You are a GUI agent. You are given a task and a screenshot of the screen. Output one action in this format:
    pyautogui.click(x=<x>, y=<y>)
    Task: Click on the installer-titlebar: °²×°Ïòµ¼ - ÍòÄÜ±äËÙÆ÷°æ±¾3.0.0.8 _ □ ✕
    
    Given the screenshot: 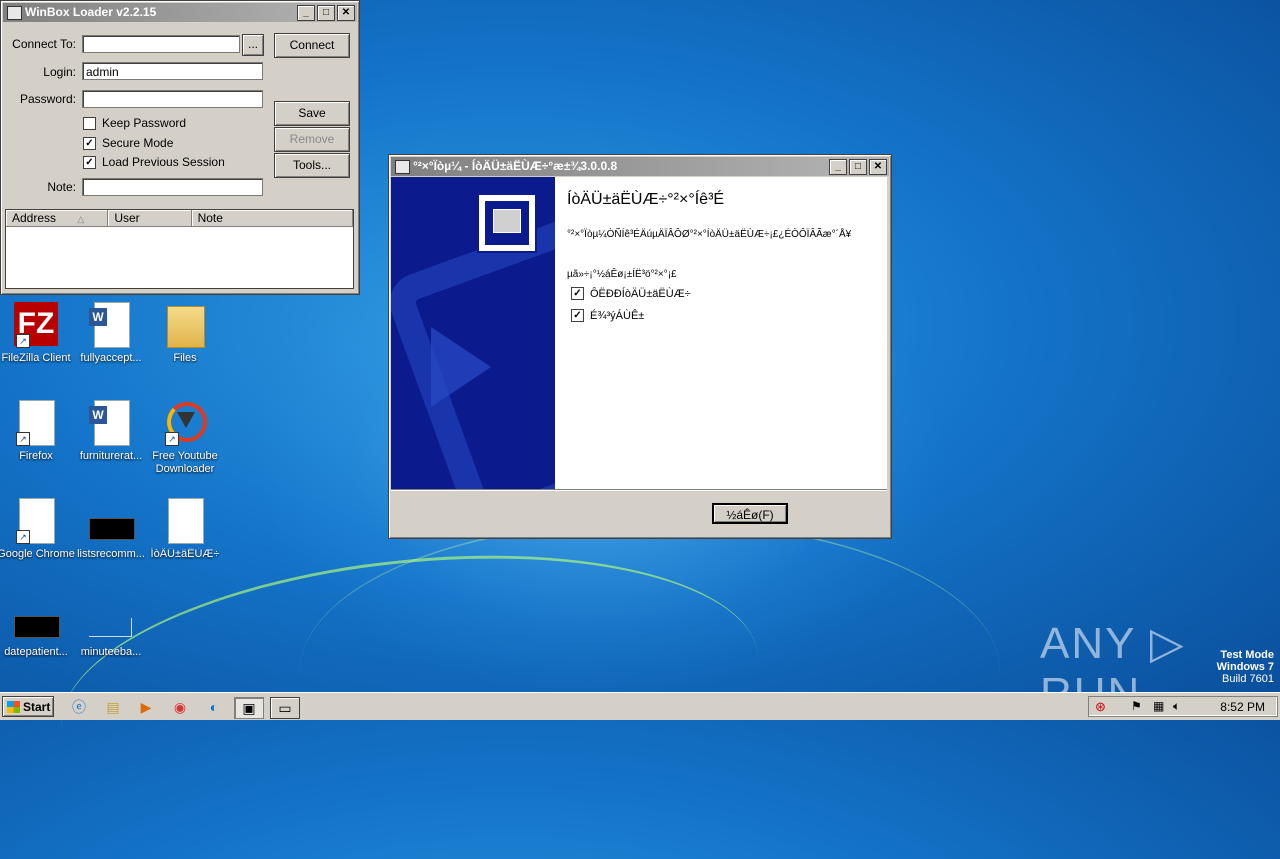 What is the action you would take?
    pyautogui.click(x=640, y=166)
    